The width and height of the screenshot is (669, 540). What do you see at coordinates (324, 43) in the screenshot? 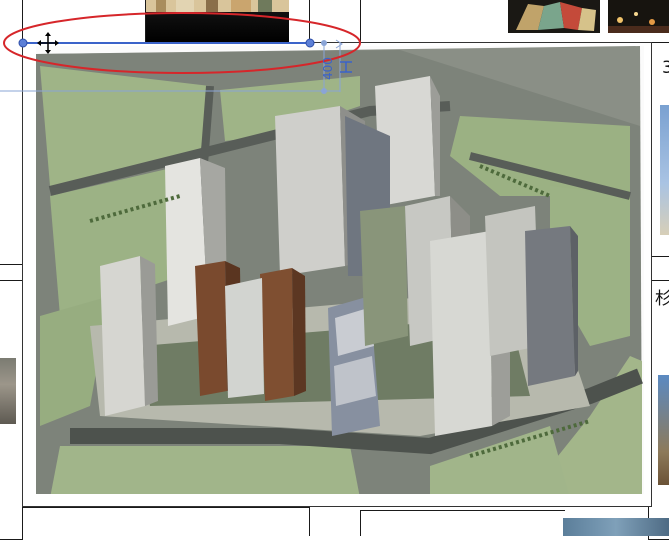
I see `guide-handle-top` at bounding box center [324, 43].